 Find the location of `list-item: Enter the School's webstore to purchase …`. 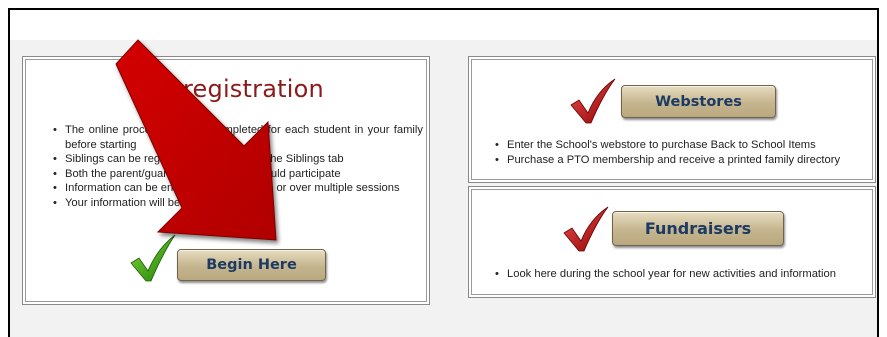

list-item: Enter the School's webstore to purchase … is located at coordinates (683, 145).